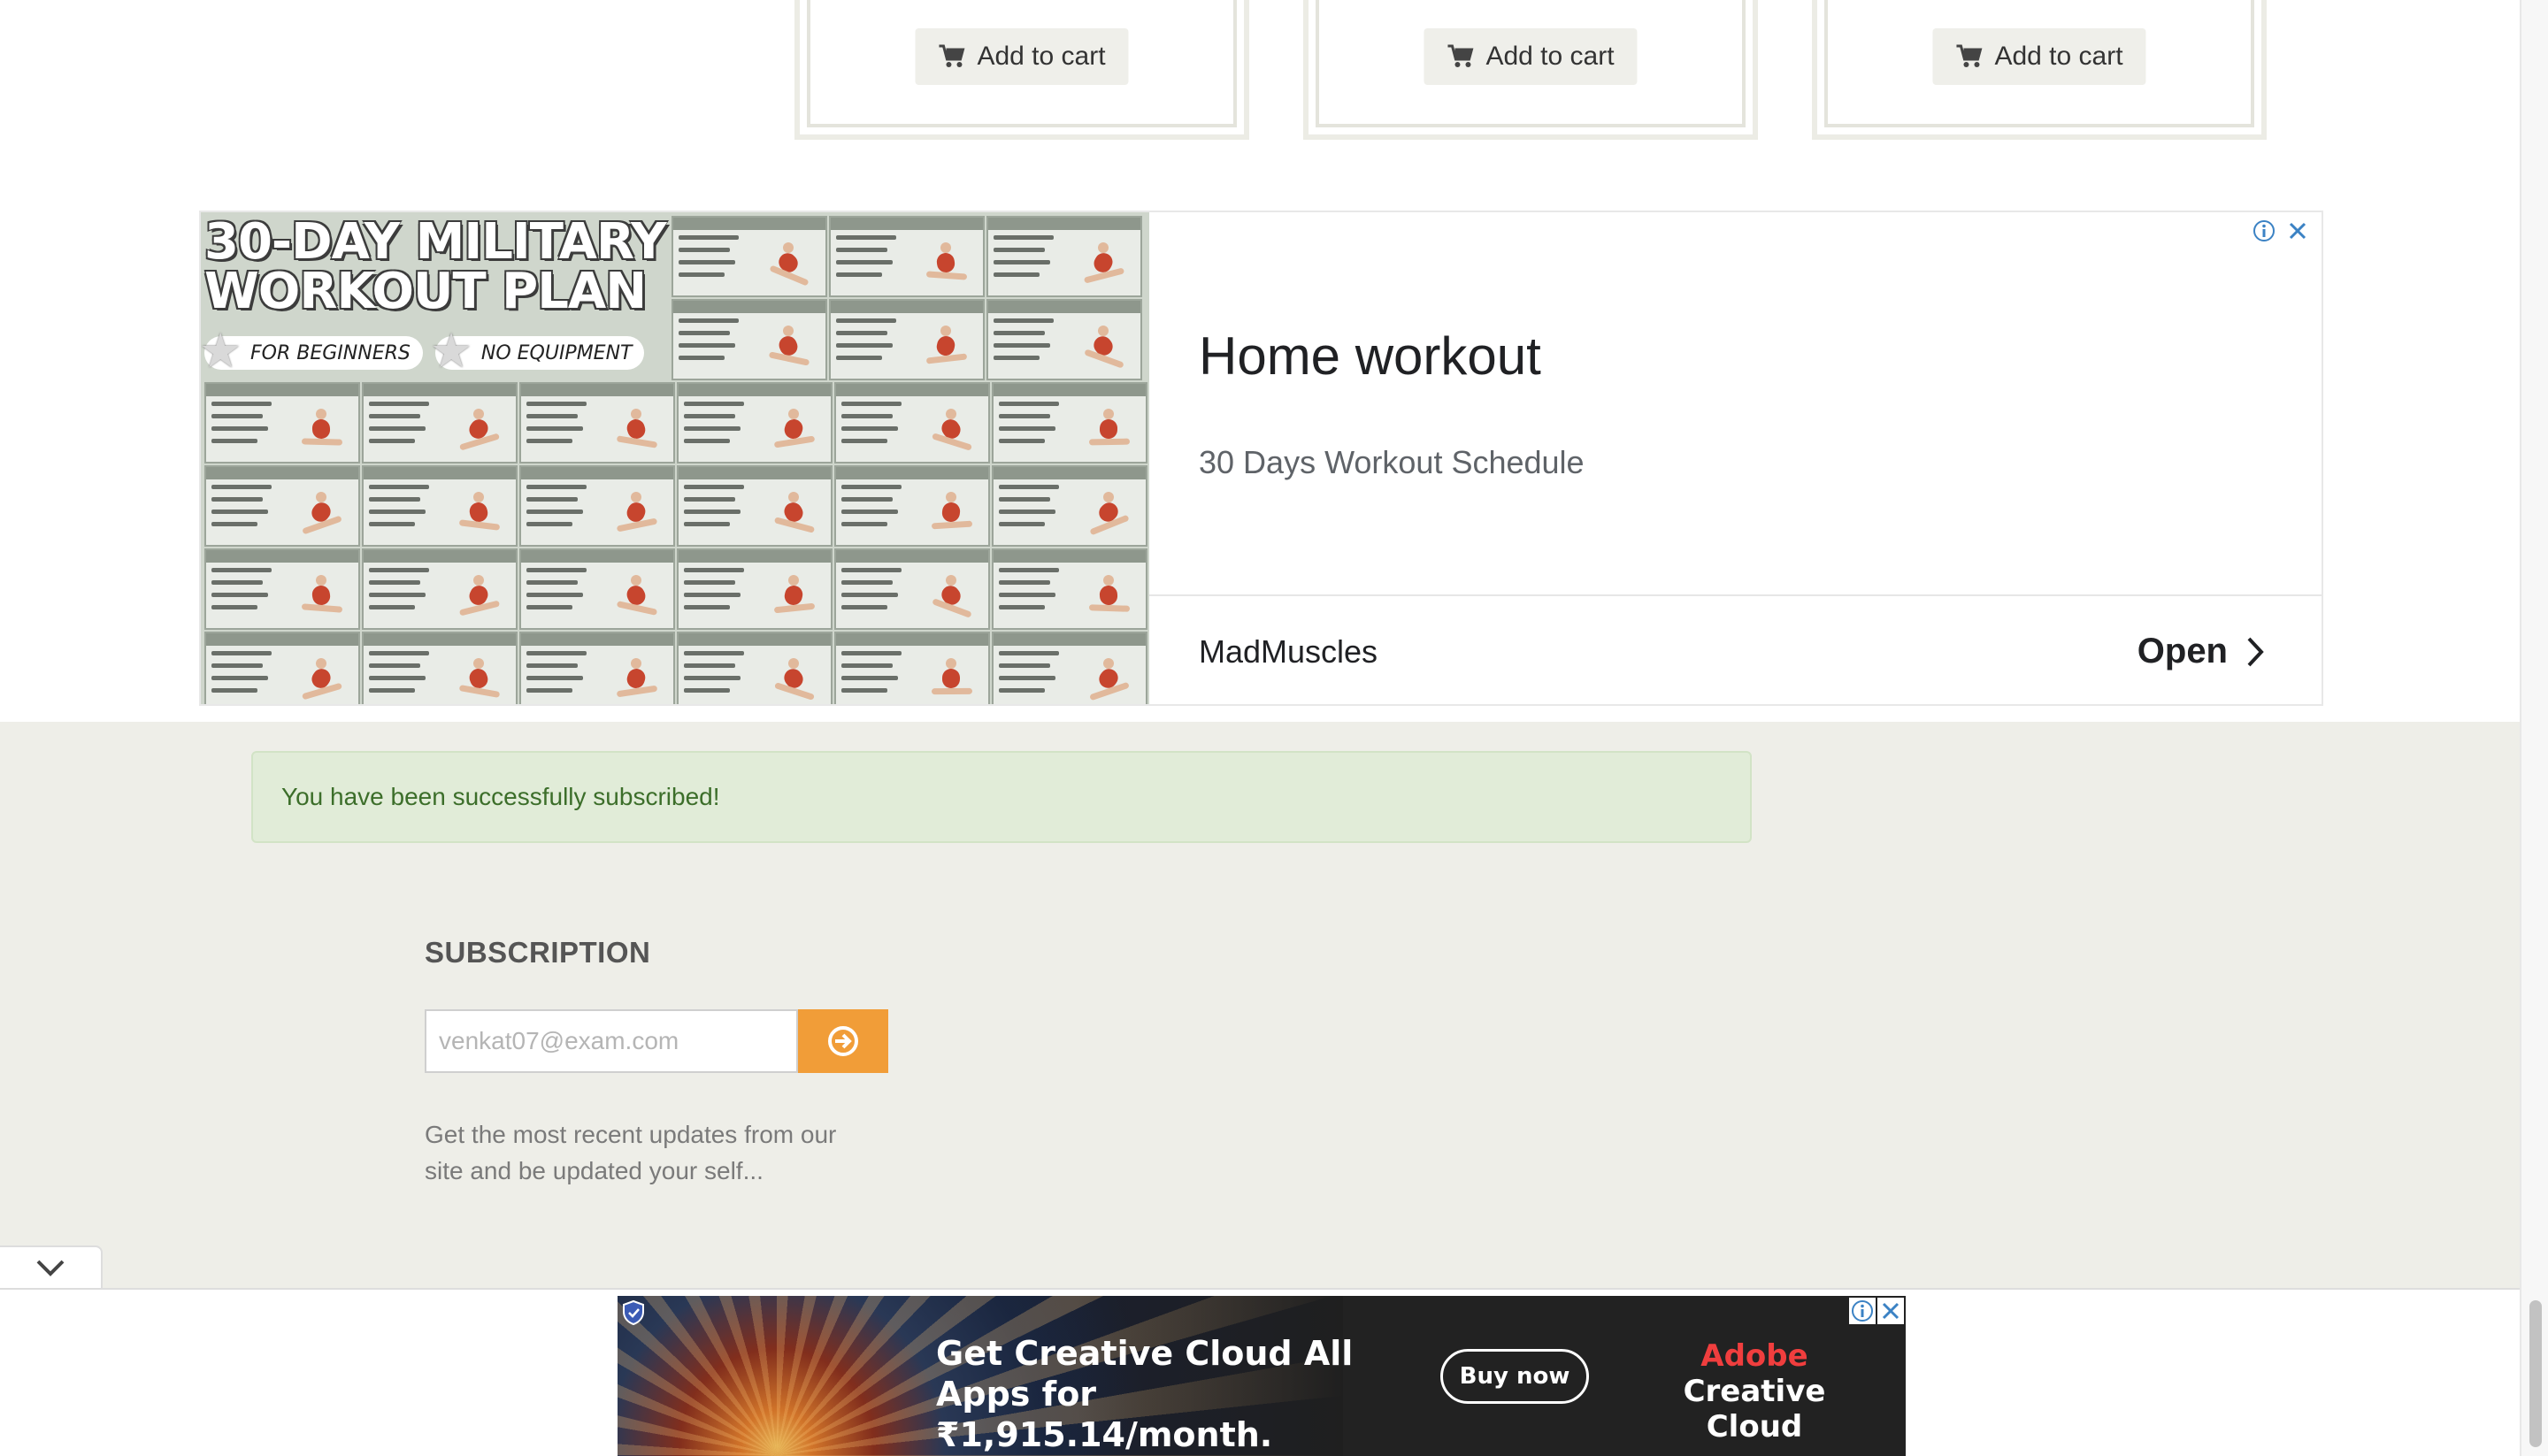 The width and height of the screenshot is (2548, 1456). What do you see at coordinates (2536, 1373) in the screenshot?
I see `scrollbar-thumb` at bounding box center [2536, 1373].